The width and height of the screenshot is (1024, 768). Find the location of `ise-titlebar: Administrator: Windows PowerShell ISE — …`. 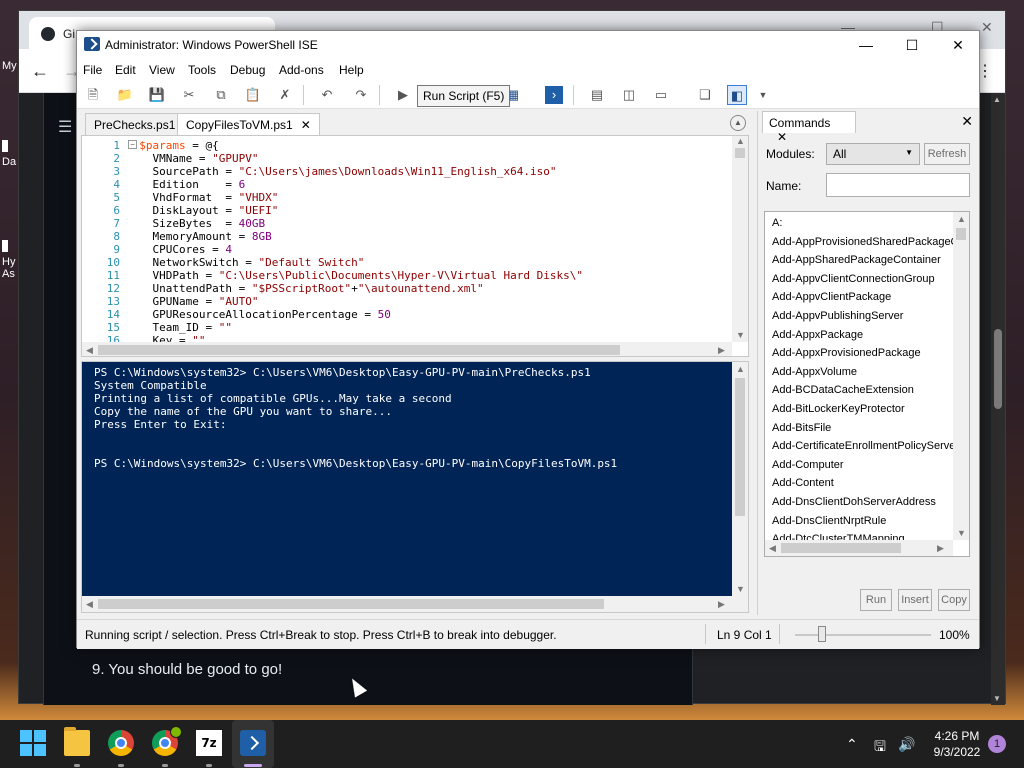

ise-titlebar: Administrator: Windows PowerShell ISE — … is located at coordinates (528, 45).